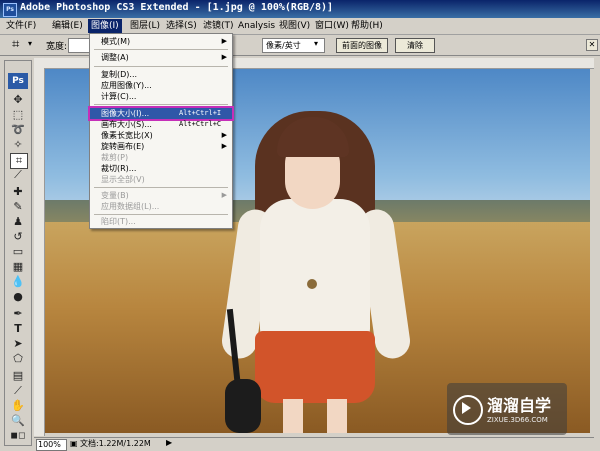 This screenshot has width=600, height=451. What do you see at coordinates (18, 115) in the screenshot?
I see `marquee-tool-icon: ⬚` at bounding box center [18, 115].